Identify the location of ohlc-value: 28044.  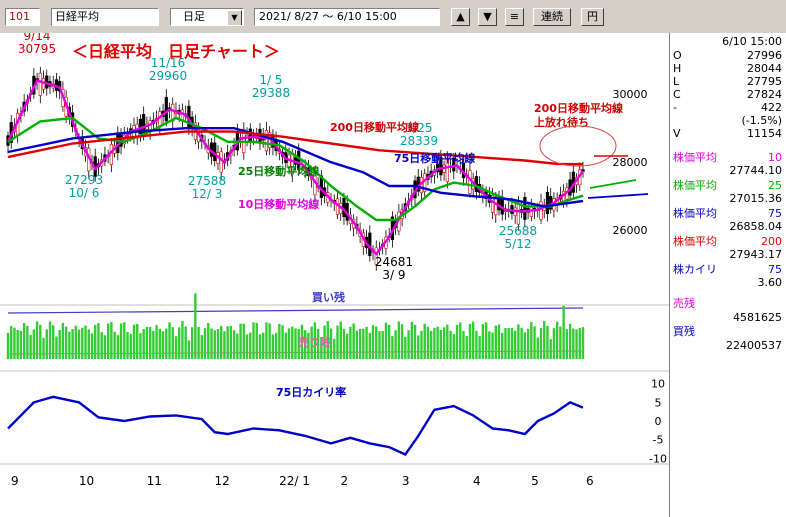
(764, 68).